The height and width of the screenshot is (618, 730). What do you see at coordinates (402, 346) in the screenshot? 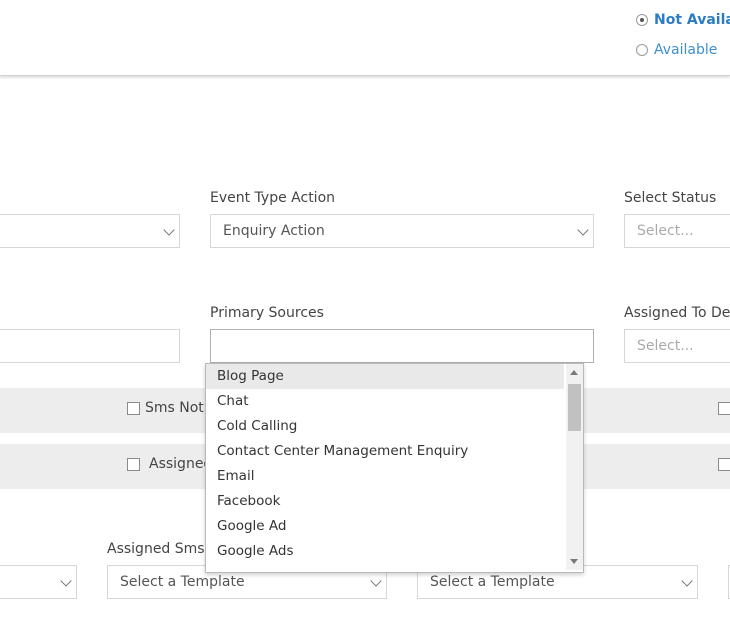
I see `primary-sources-input` at bounding box center [402, 346].